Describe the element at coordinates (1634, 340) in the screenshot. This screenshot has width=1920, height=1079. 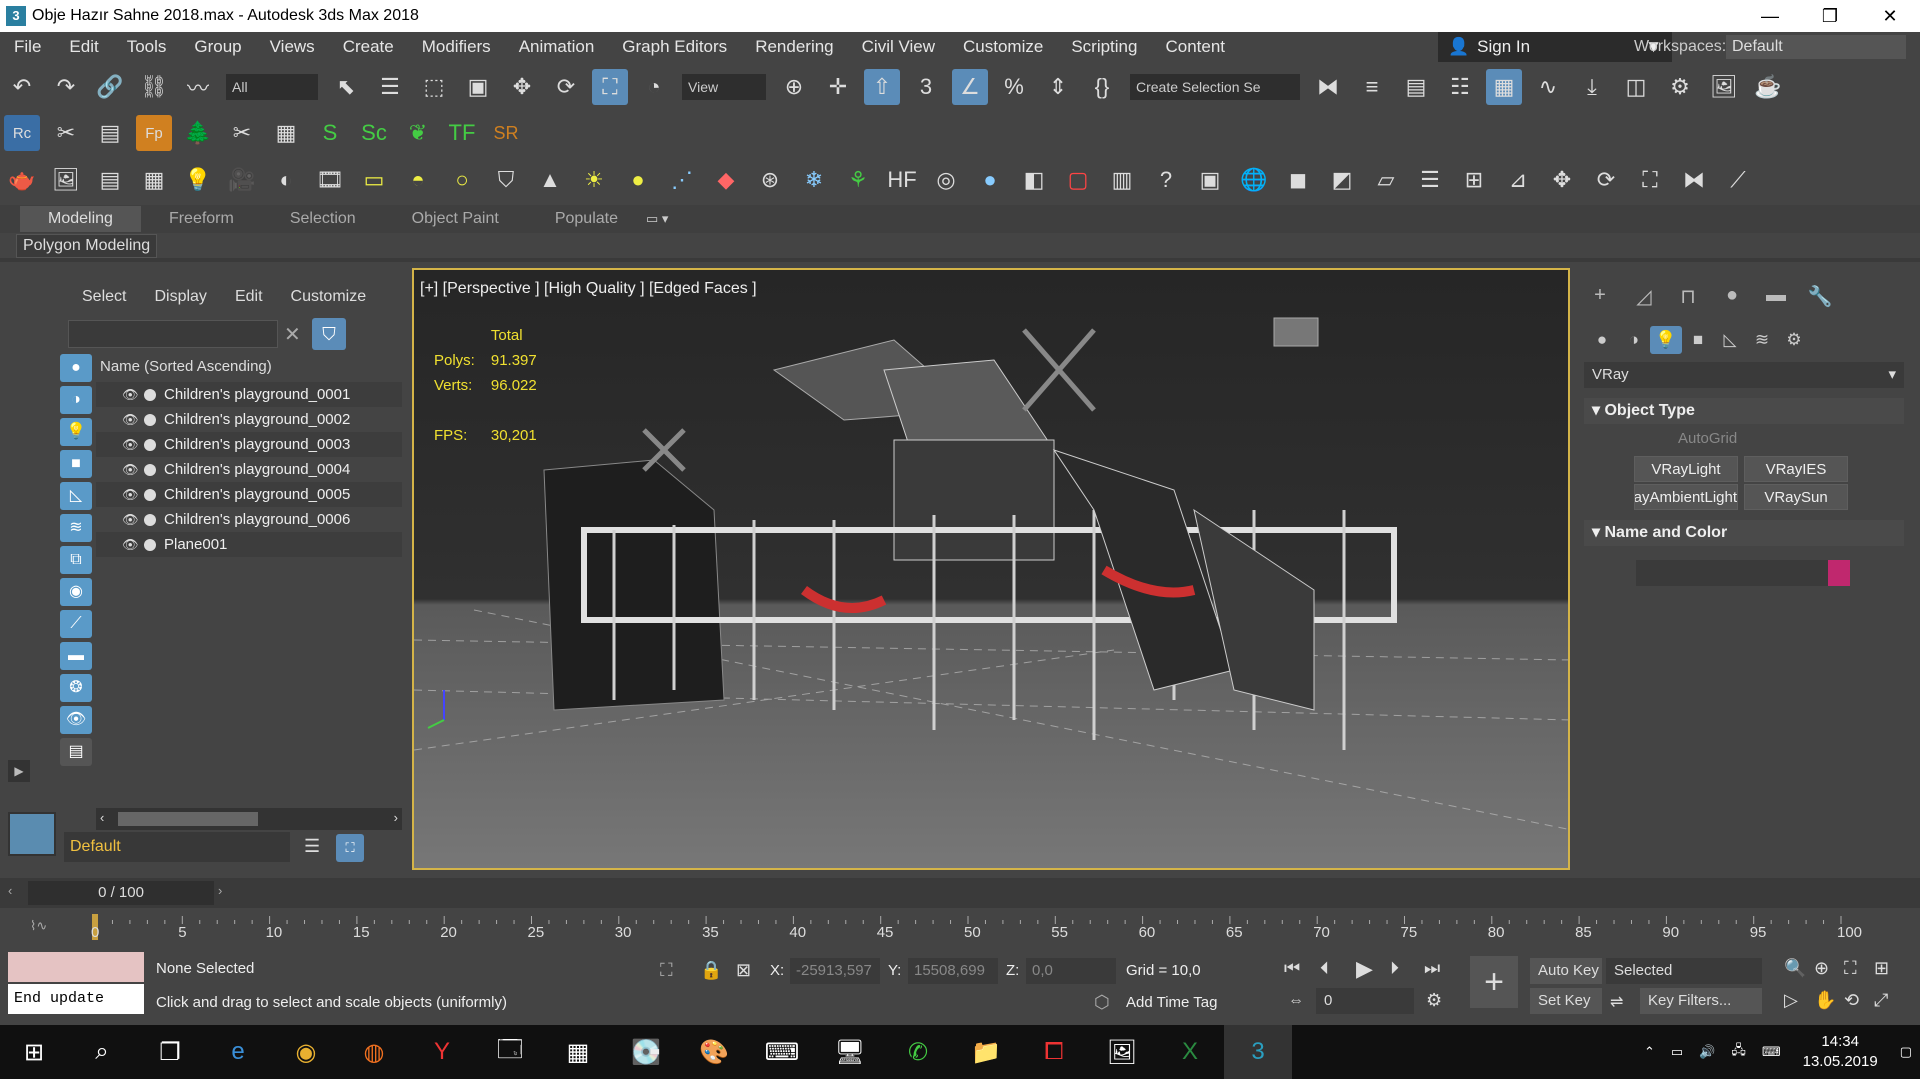
I see `shapes-category-icon: ◑` at that location.